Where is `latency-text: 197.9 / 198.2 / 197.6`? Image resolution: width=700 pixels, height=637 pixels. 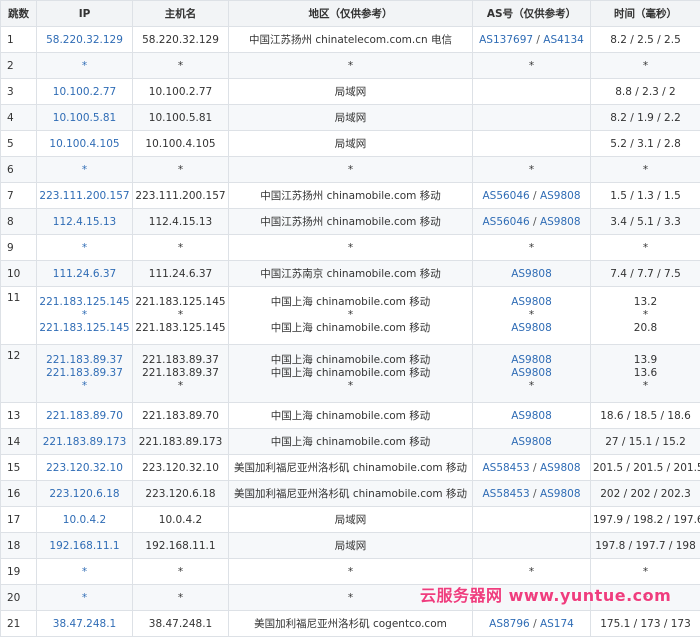
latency-text: 197.9 / 198.2 / 197.6 is located at coordinates (646, 520).